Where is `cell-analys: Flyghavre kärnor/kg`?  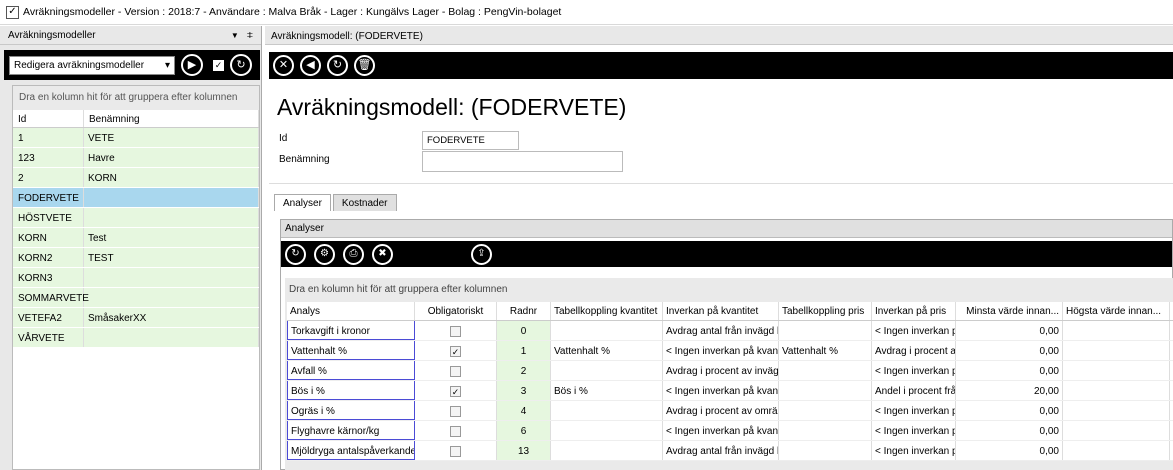
cell-analys: Flyghavre kärnor/kg is located at coordinates (351, 430).